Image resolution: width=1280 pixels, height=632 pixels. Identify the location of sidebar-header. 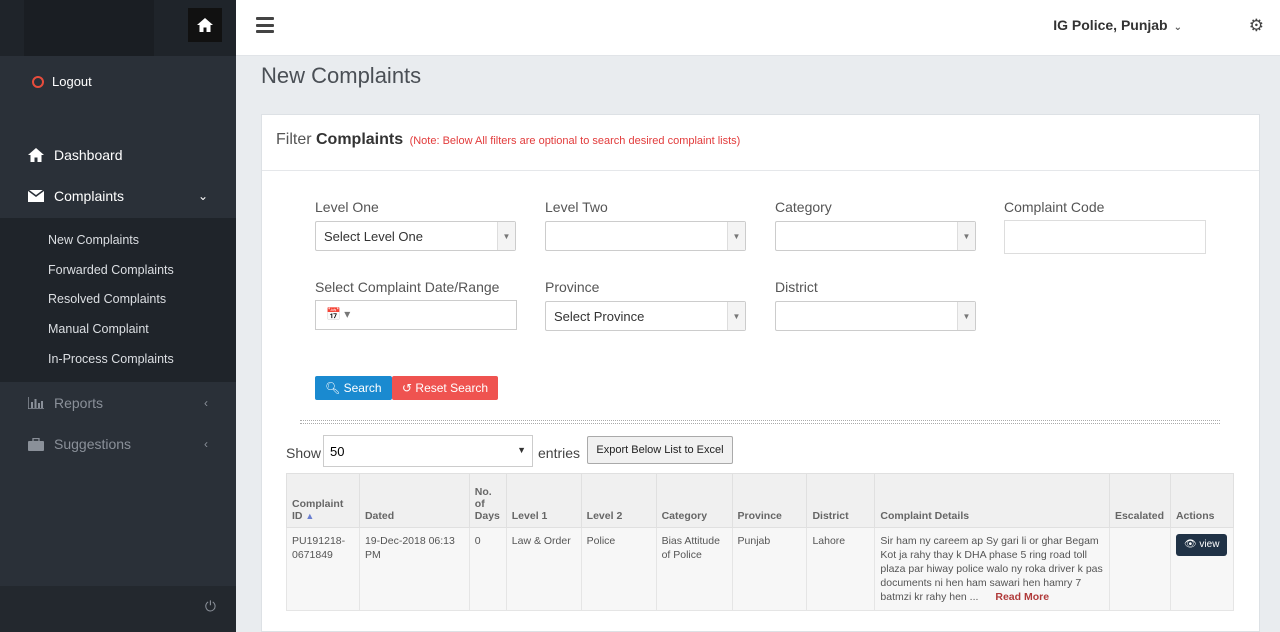
(118, 28).